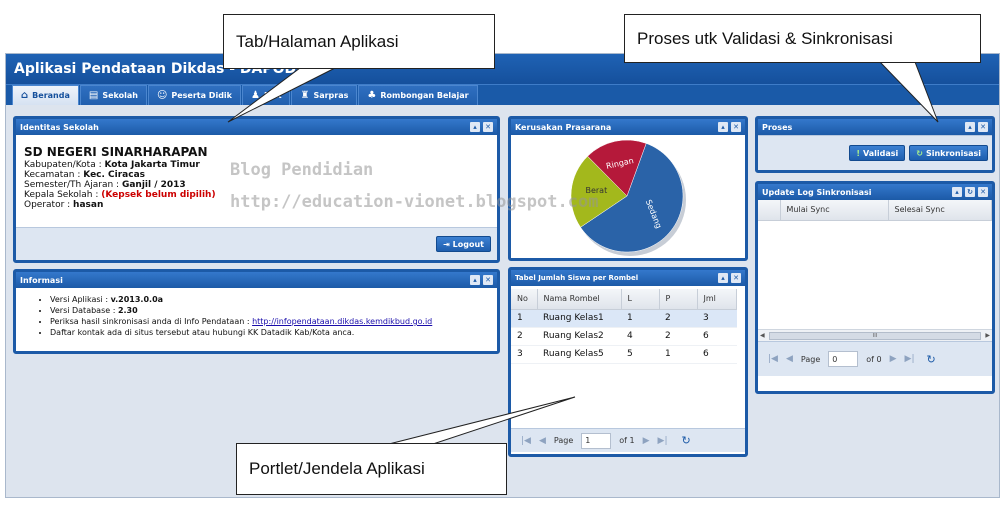 Image resolution: width=1002 pixels, height=520 pixels. What do you see at coordinates (63, 195) in the screenshot?
I see `kepsek-label: Kepala Sekolah :` at bounding box center [63, 195].